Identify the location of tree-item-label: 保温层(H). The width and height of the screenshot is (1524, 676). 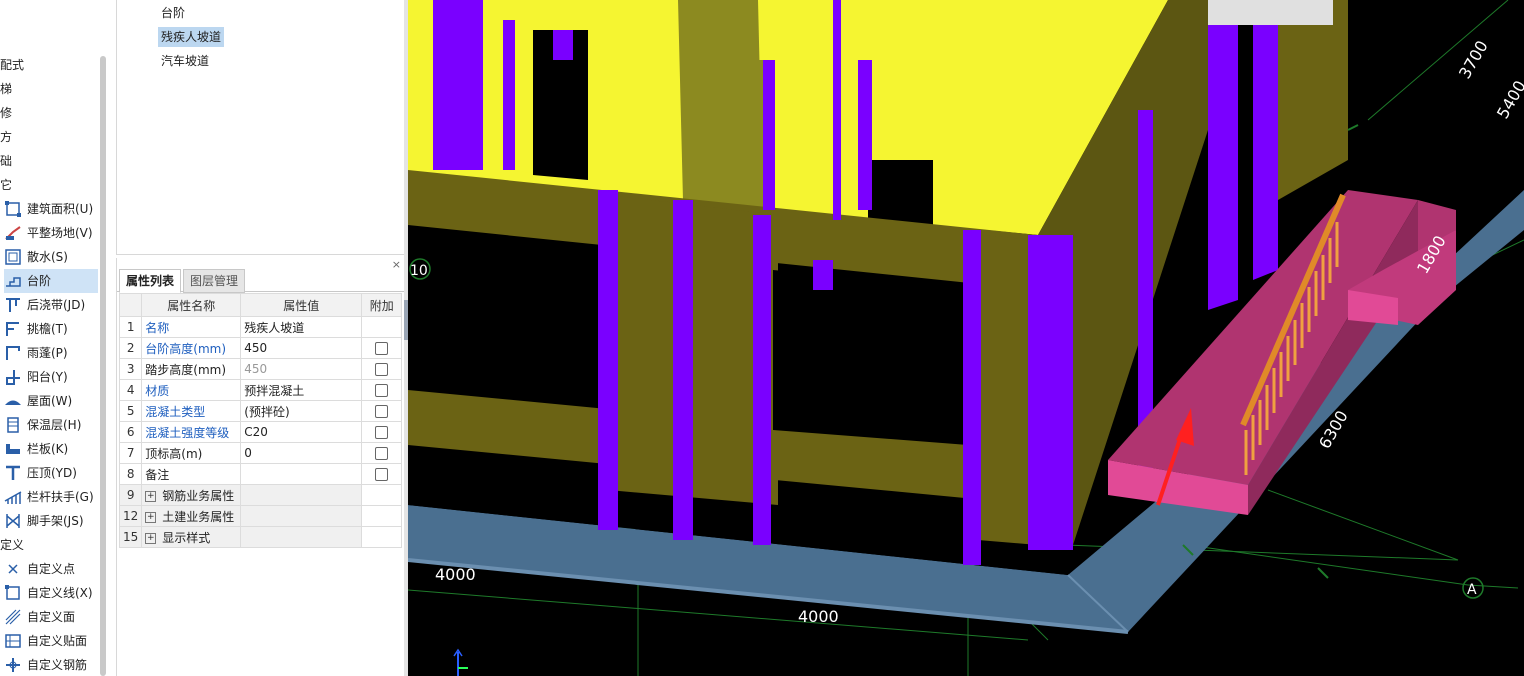
(54, 425).